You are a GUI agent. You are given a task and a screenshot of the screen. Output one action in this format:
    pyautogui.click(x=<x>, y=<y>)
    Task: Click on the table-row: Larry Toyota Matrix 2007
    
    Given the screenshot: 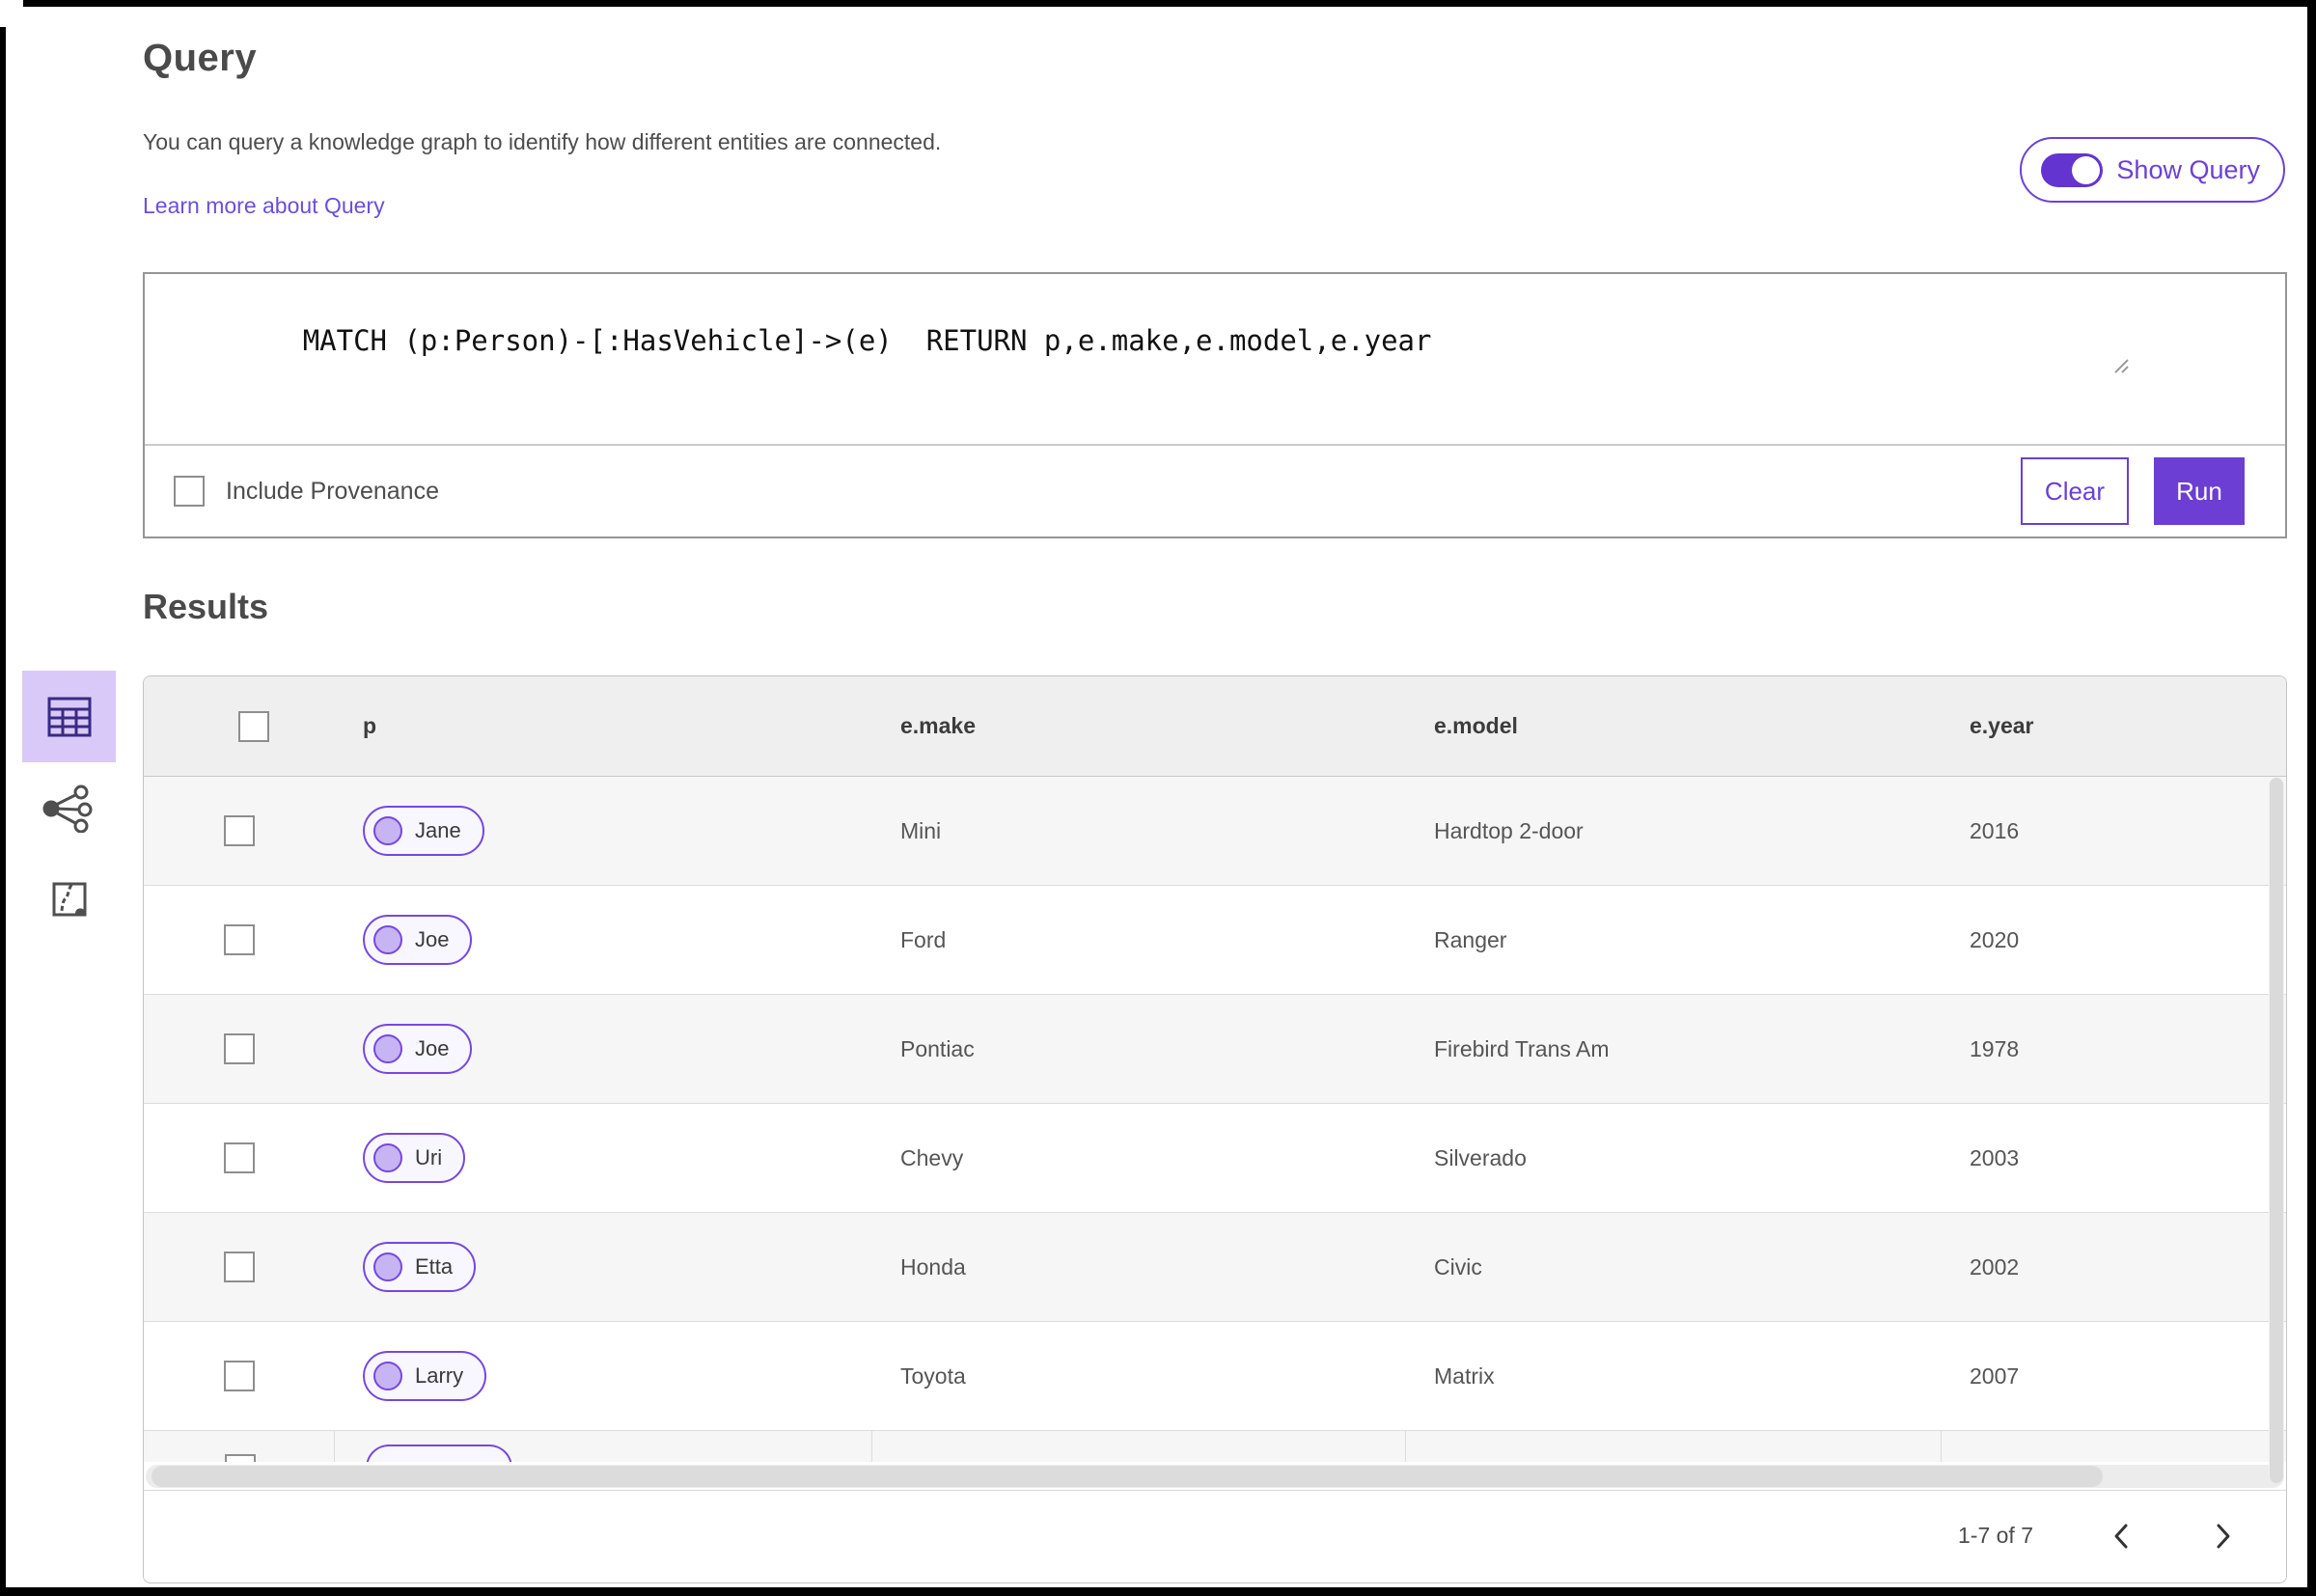 What is the action you would take?
    pyautogui.click(x=1215, y=1377)
    